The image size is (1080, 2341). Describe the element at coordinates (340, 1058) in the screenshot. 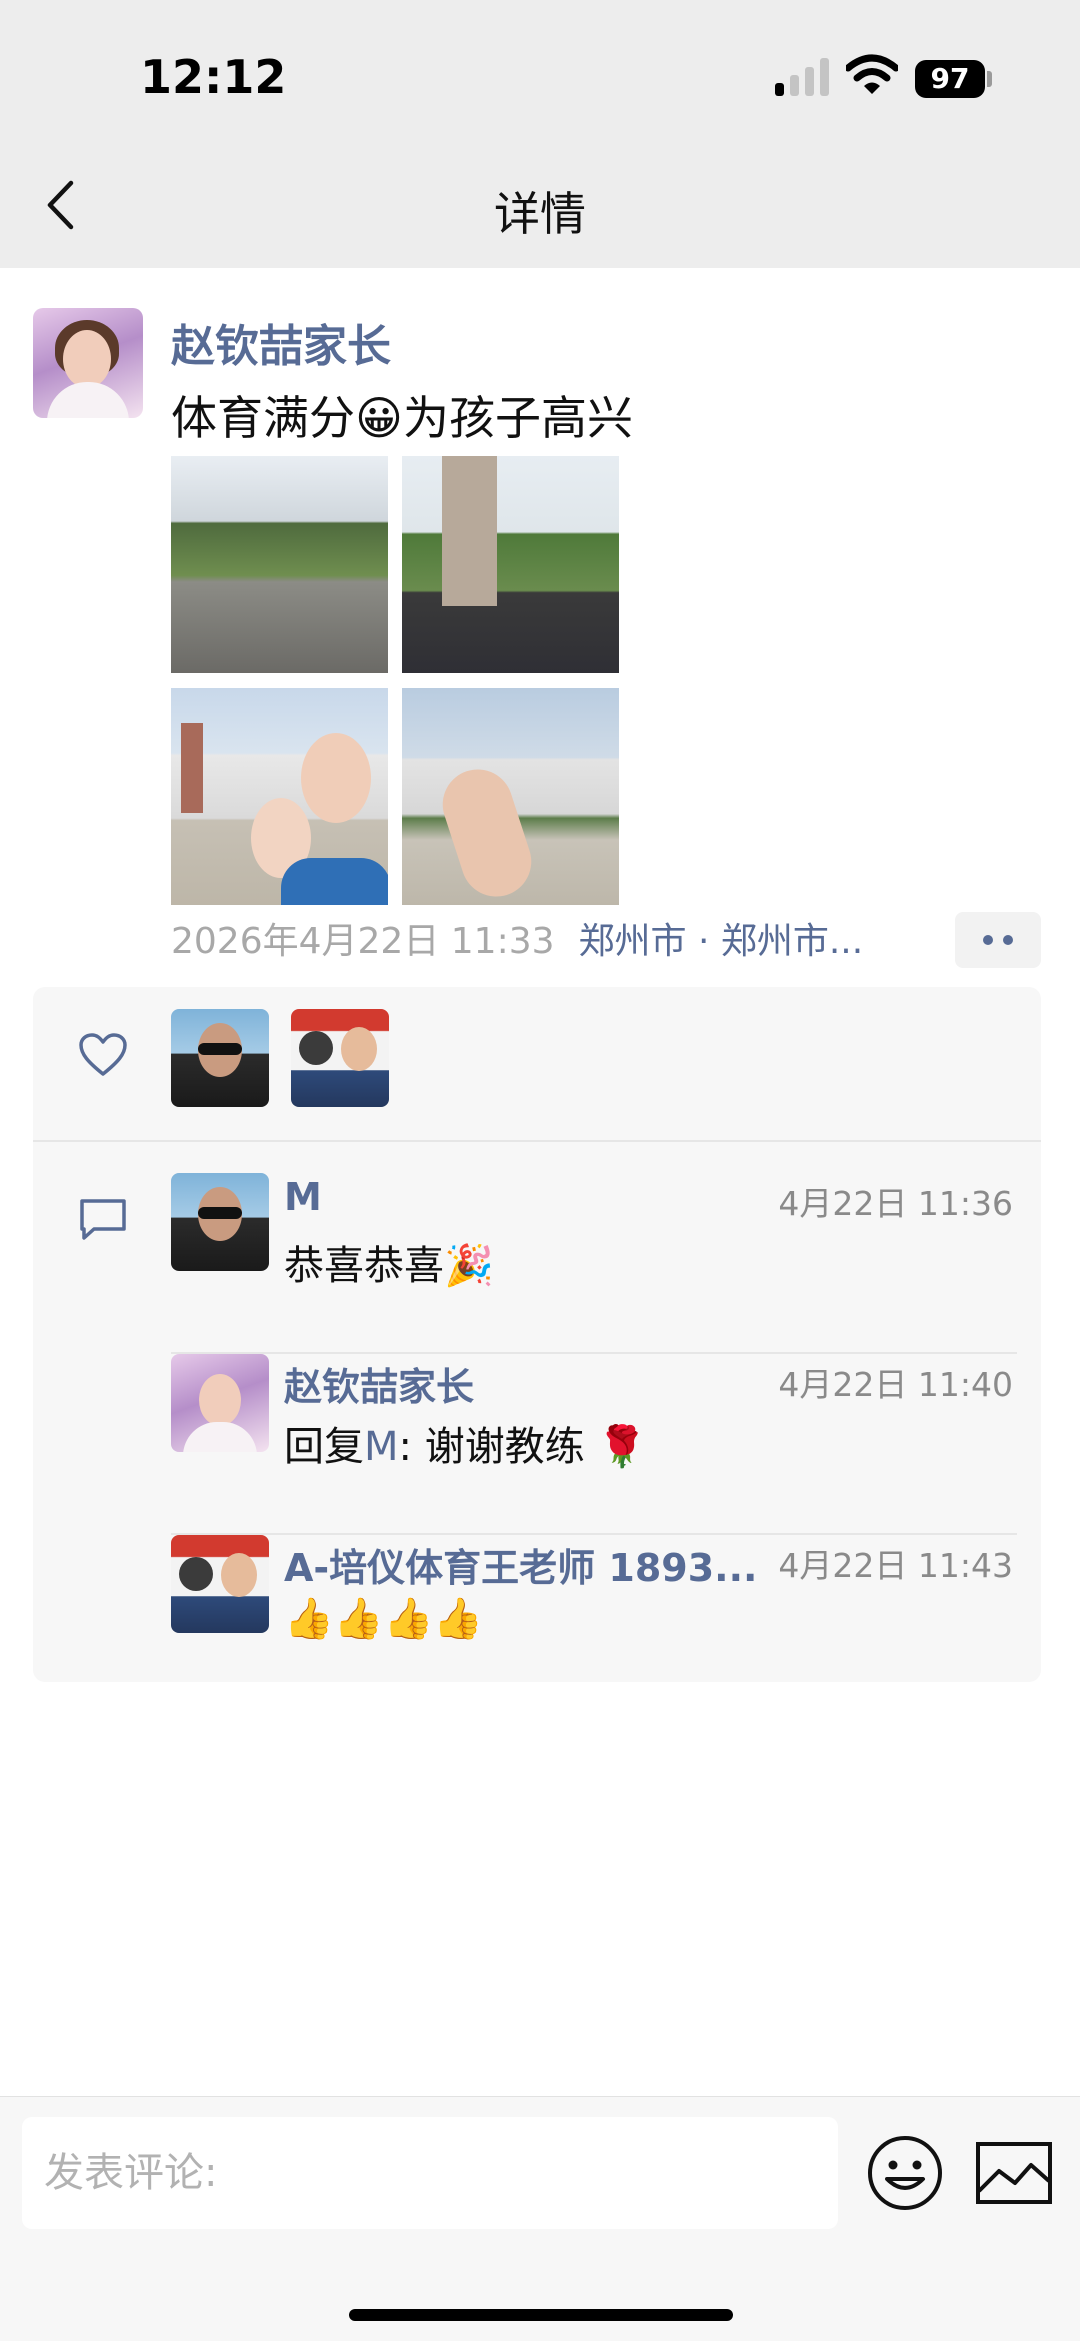

I see `like-avatar-wang` at that location.